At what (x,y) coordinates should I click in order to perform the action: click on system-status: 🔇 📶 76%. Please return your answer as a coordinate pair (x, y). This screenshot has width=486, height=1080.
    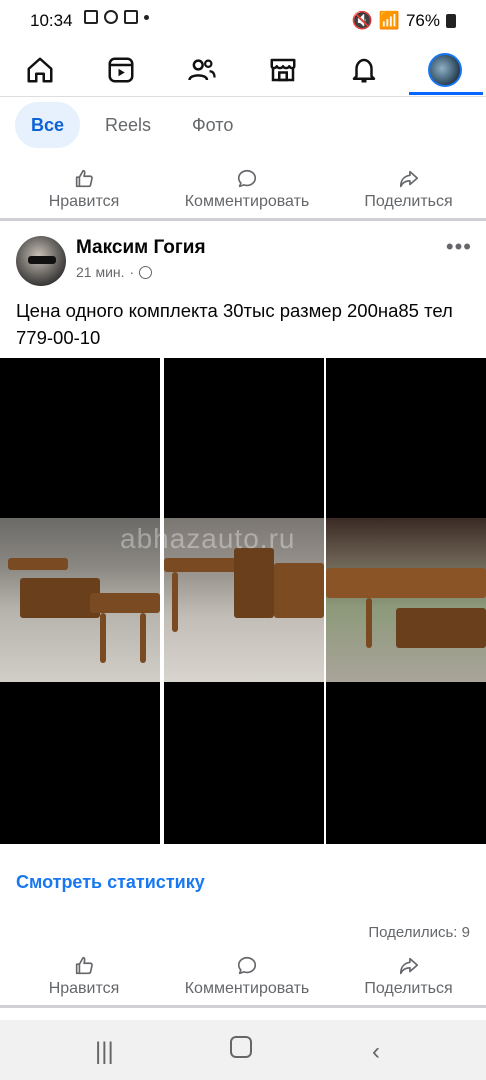
    Looking at the image, I should click on (404, 21).